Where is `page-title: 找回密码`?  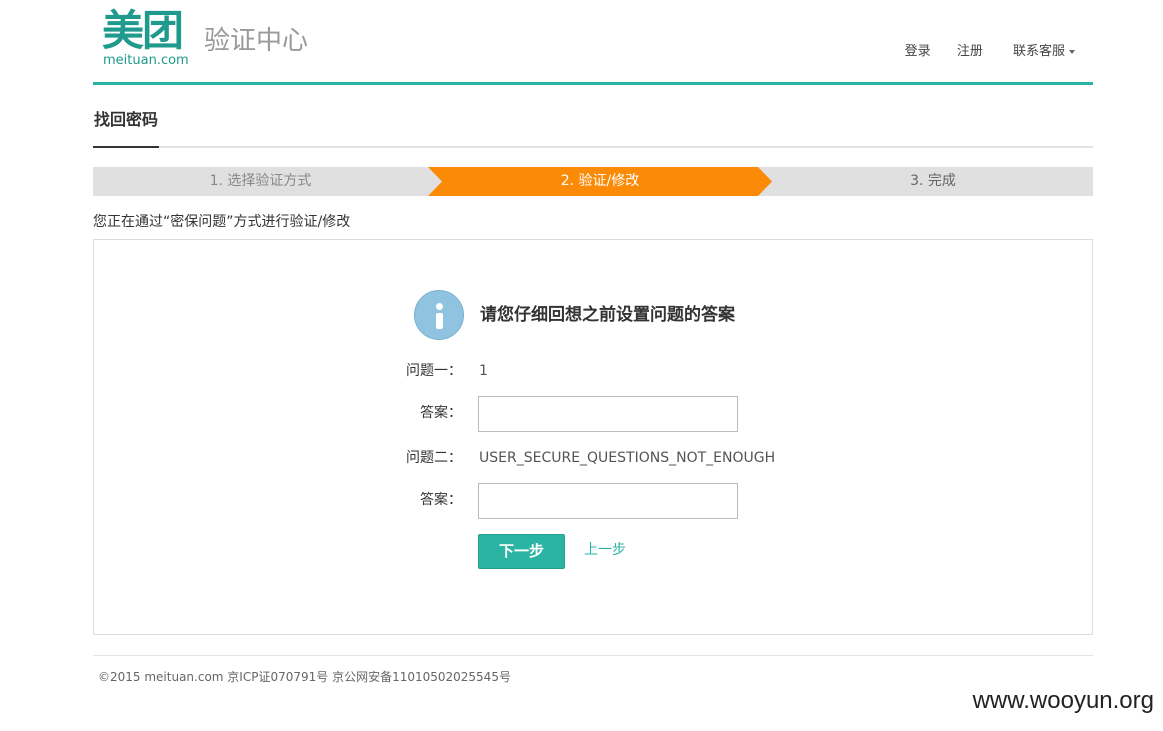
page-title: 找回密码 is located at coordinates (126, 128).